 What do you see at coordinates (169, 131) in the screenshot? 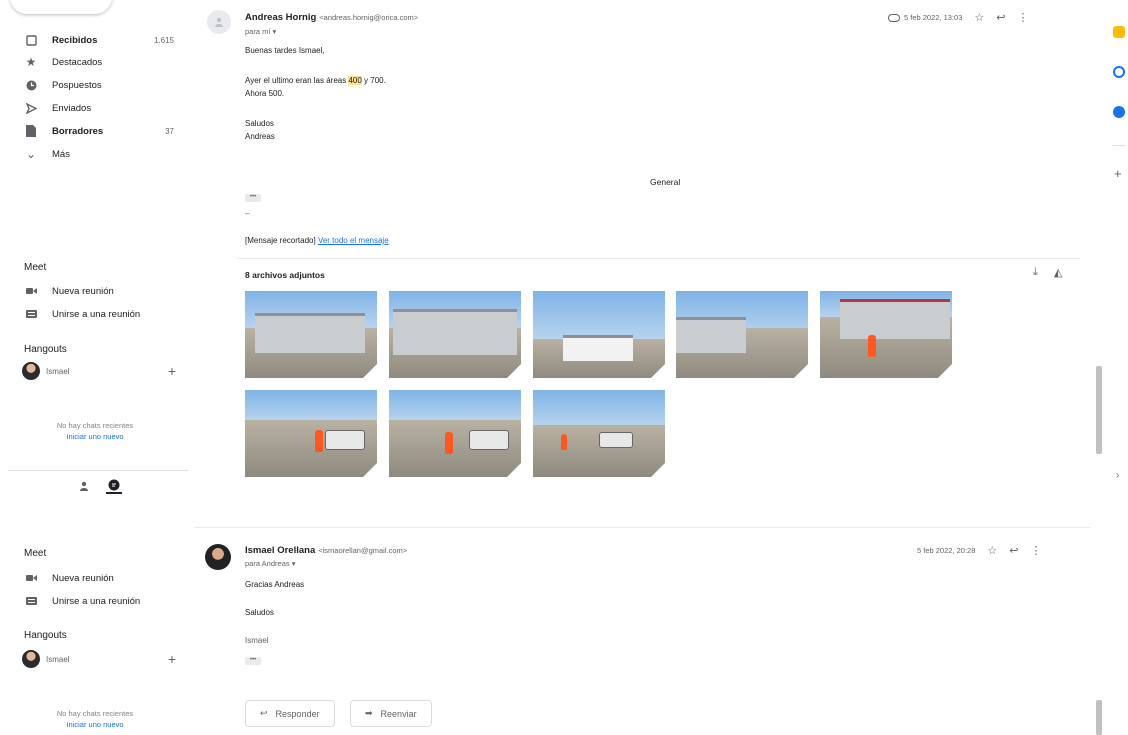
I see `drafts-count: 37` at bounding box center [169, 131].